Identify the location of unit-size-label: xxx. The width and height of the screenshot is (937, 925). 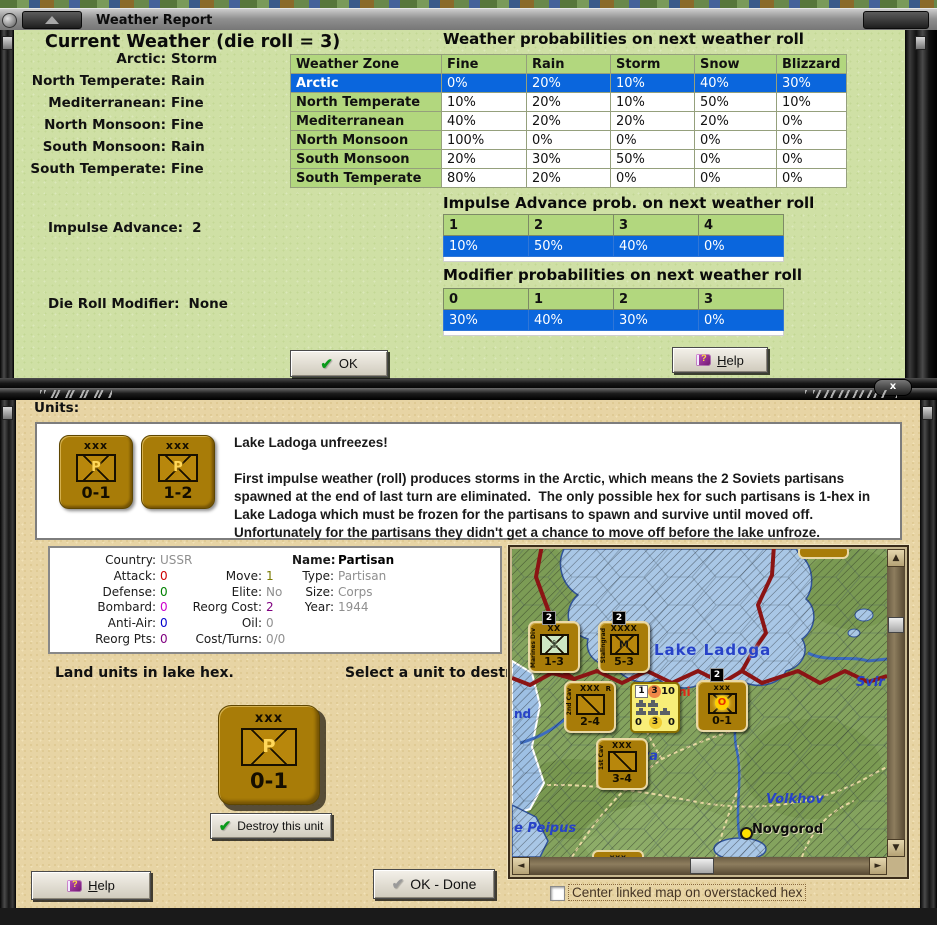
(96, 445).